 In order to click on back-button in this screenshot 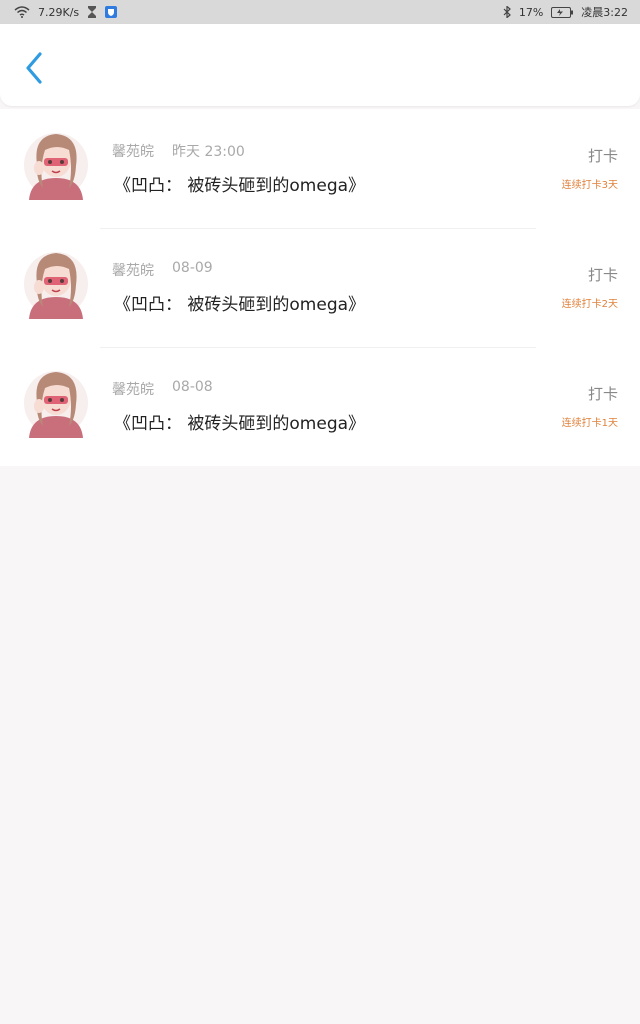, I will do `click(34, 70)`.